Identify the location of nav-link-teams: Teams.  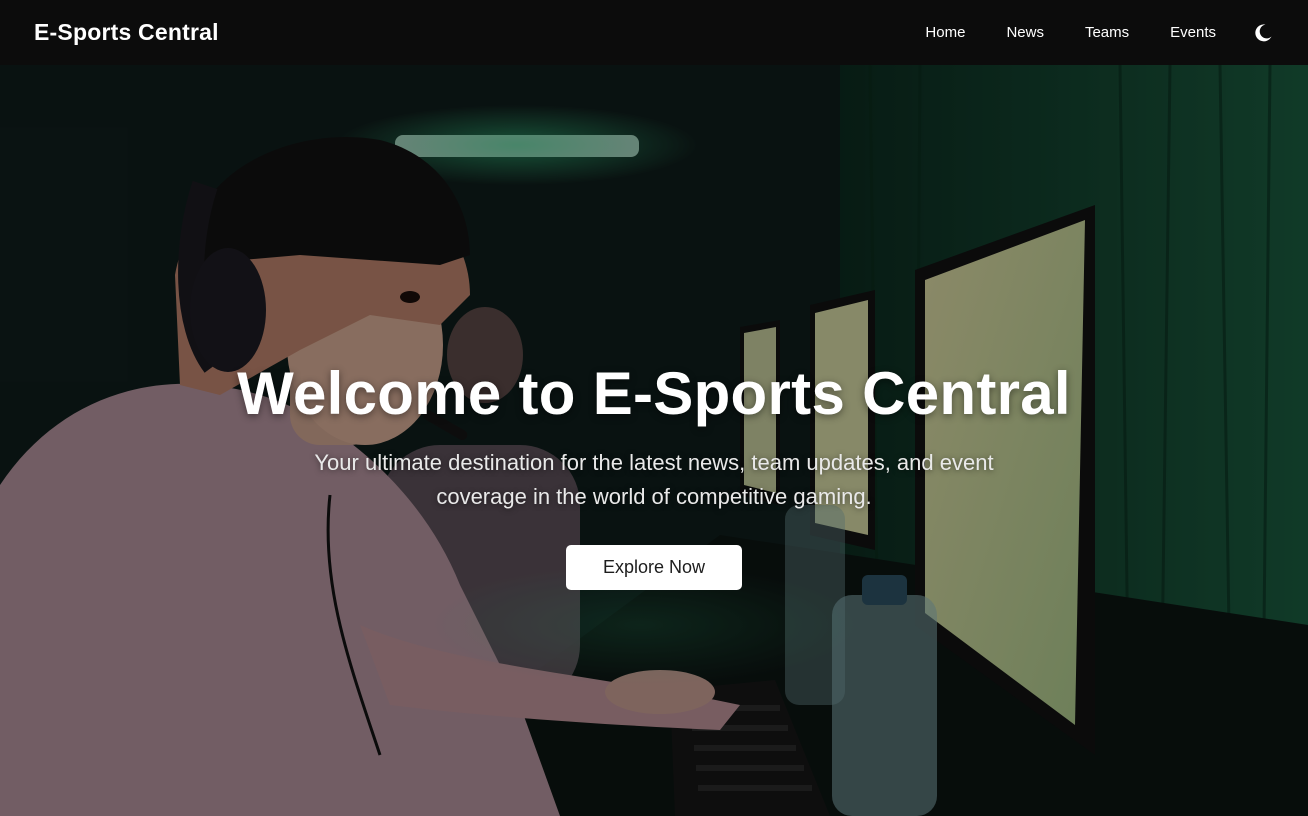
(1107, 32).